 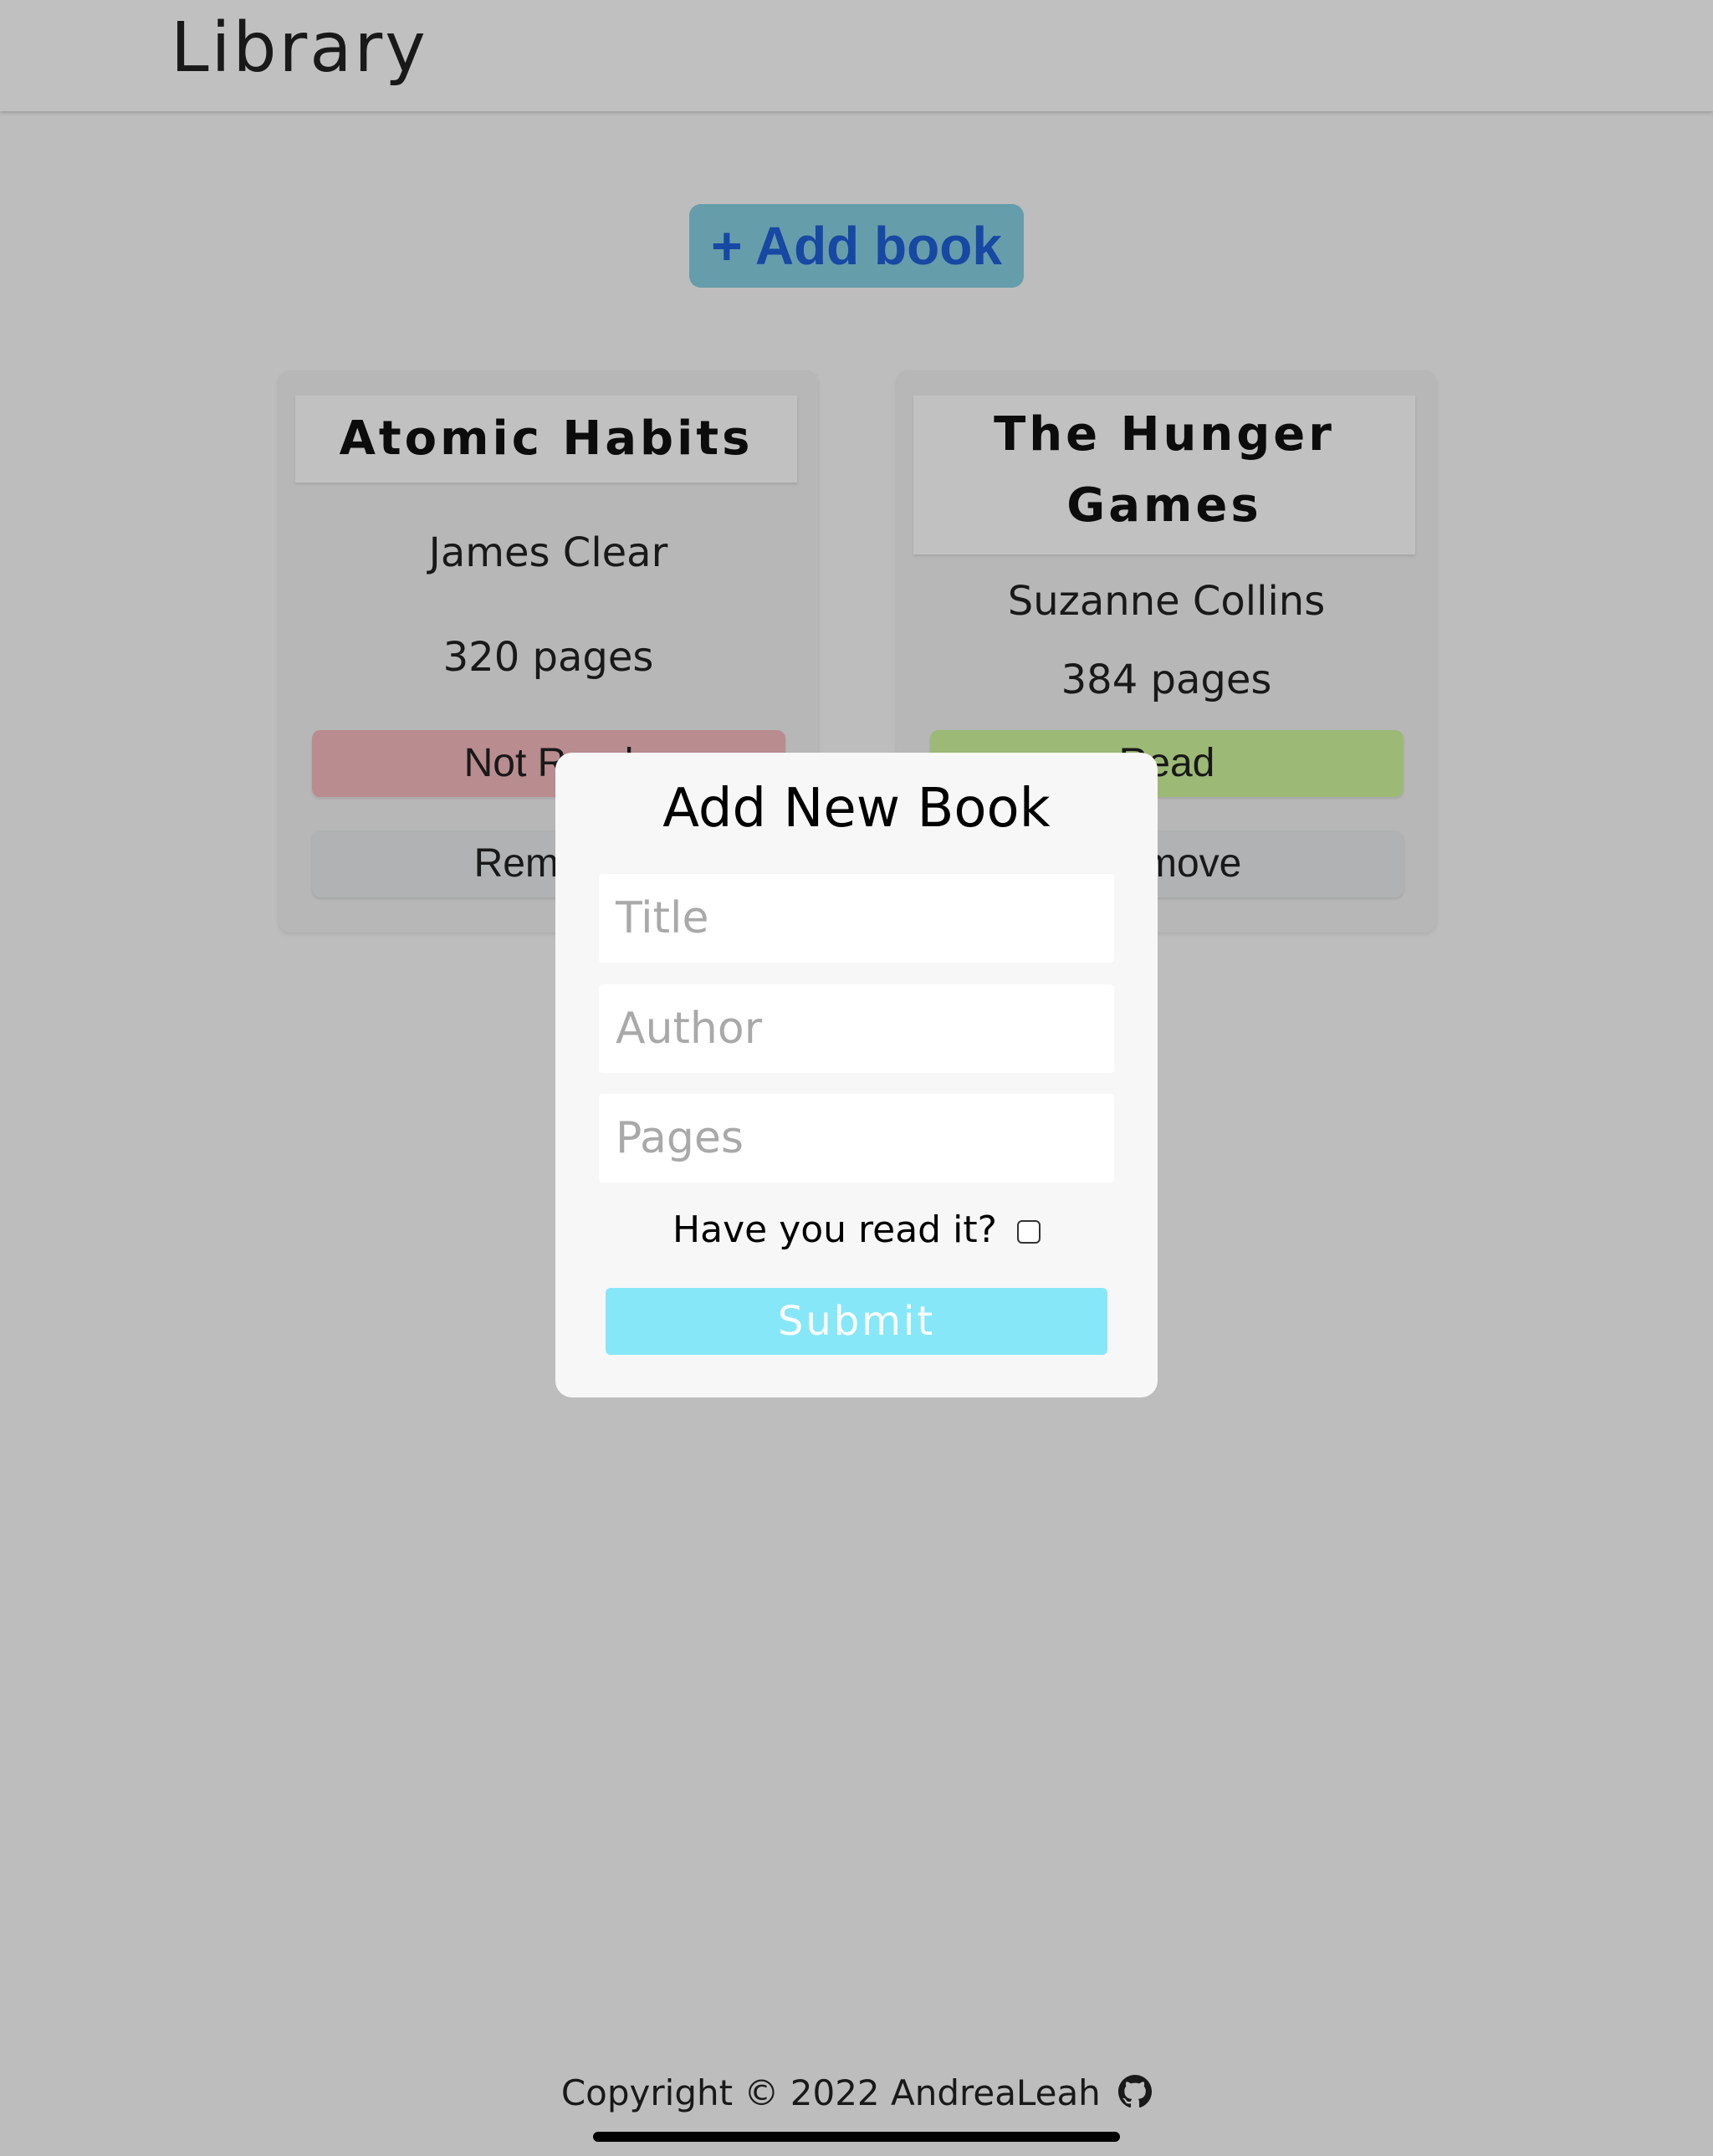 I want to click on add-book-modal: Add New Book Have you read it? Submit, so click(x=856, y=1075).